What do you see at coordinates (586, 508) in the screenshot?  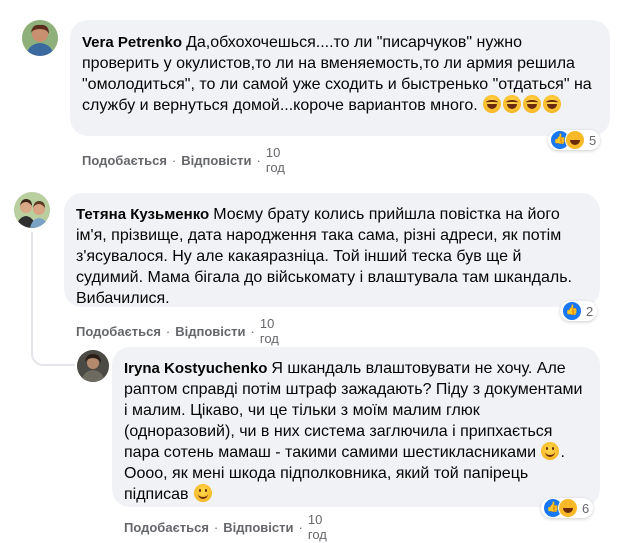 I see `reaction-count: 6` at bounding box center [586, 508].